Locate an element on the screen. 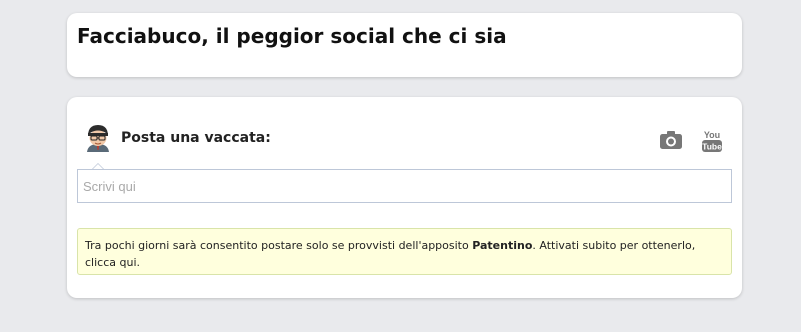 The width and height of the screenshot is (801, 332). notice-text-end: . is located at coordinates (138, 262).